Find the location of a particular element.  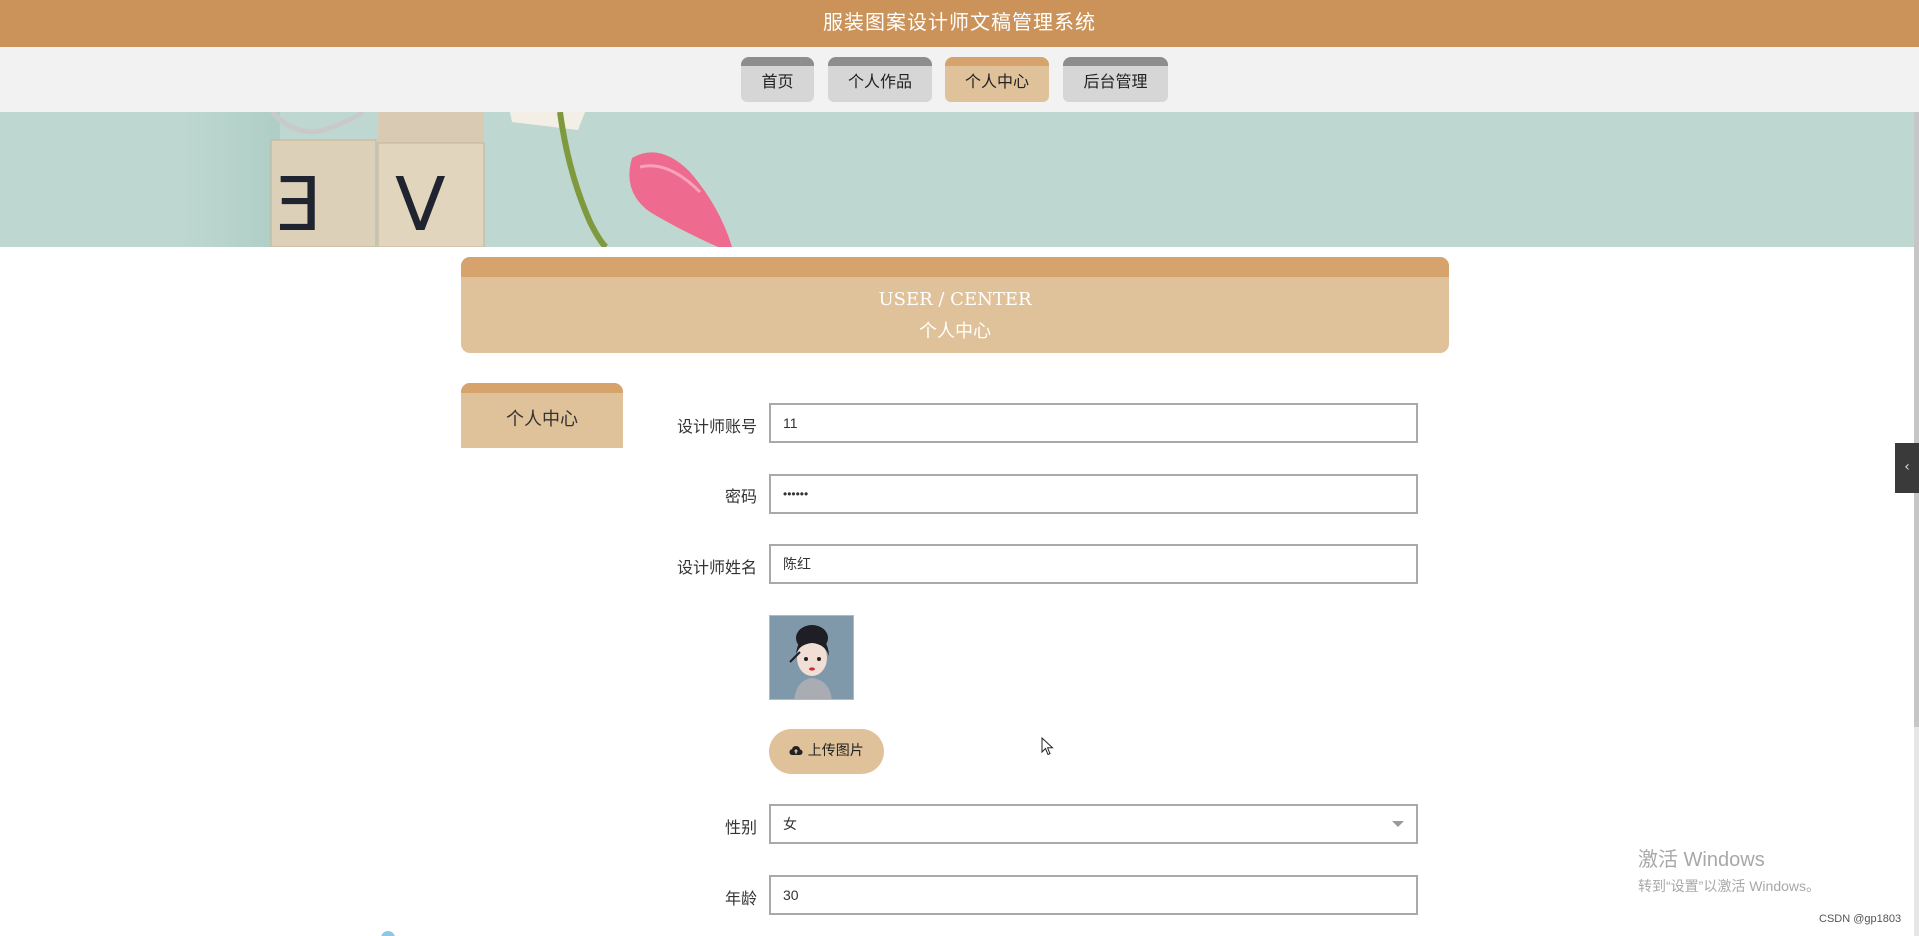

app-title: 服装图案设计师文稿管理系统 is located at coordinates (959, 22).